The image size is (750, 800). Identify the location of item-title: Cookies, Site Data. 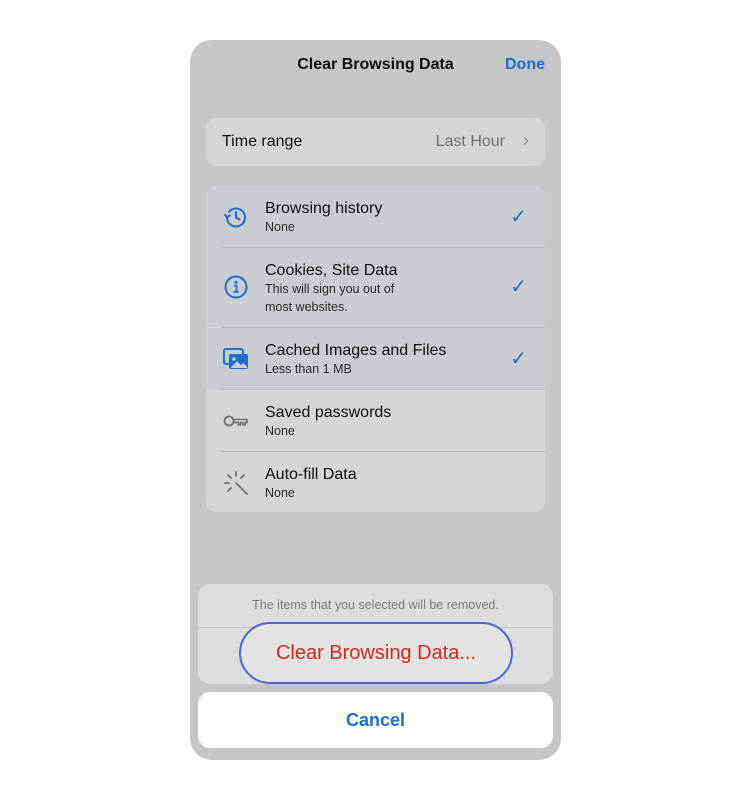
(331, 270).